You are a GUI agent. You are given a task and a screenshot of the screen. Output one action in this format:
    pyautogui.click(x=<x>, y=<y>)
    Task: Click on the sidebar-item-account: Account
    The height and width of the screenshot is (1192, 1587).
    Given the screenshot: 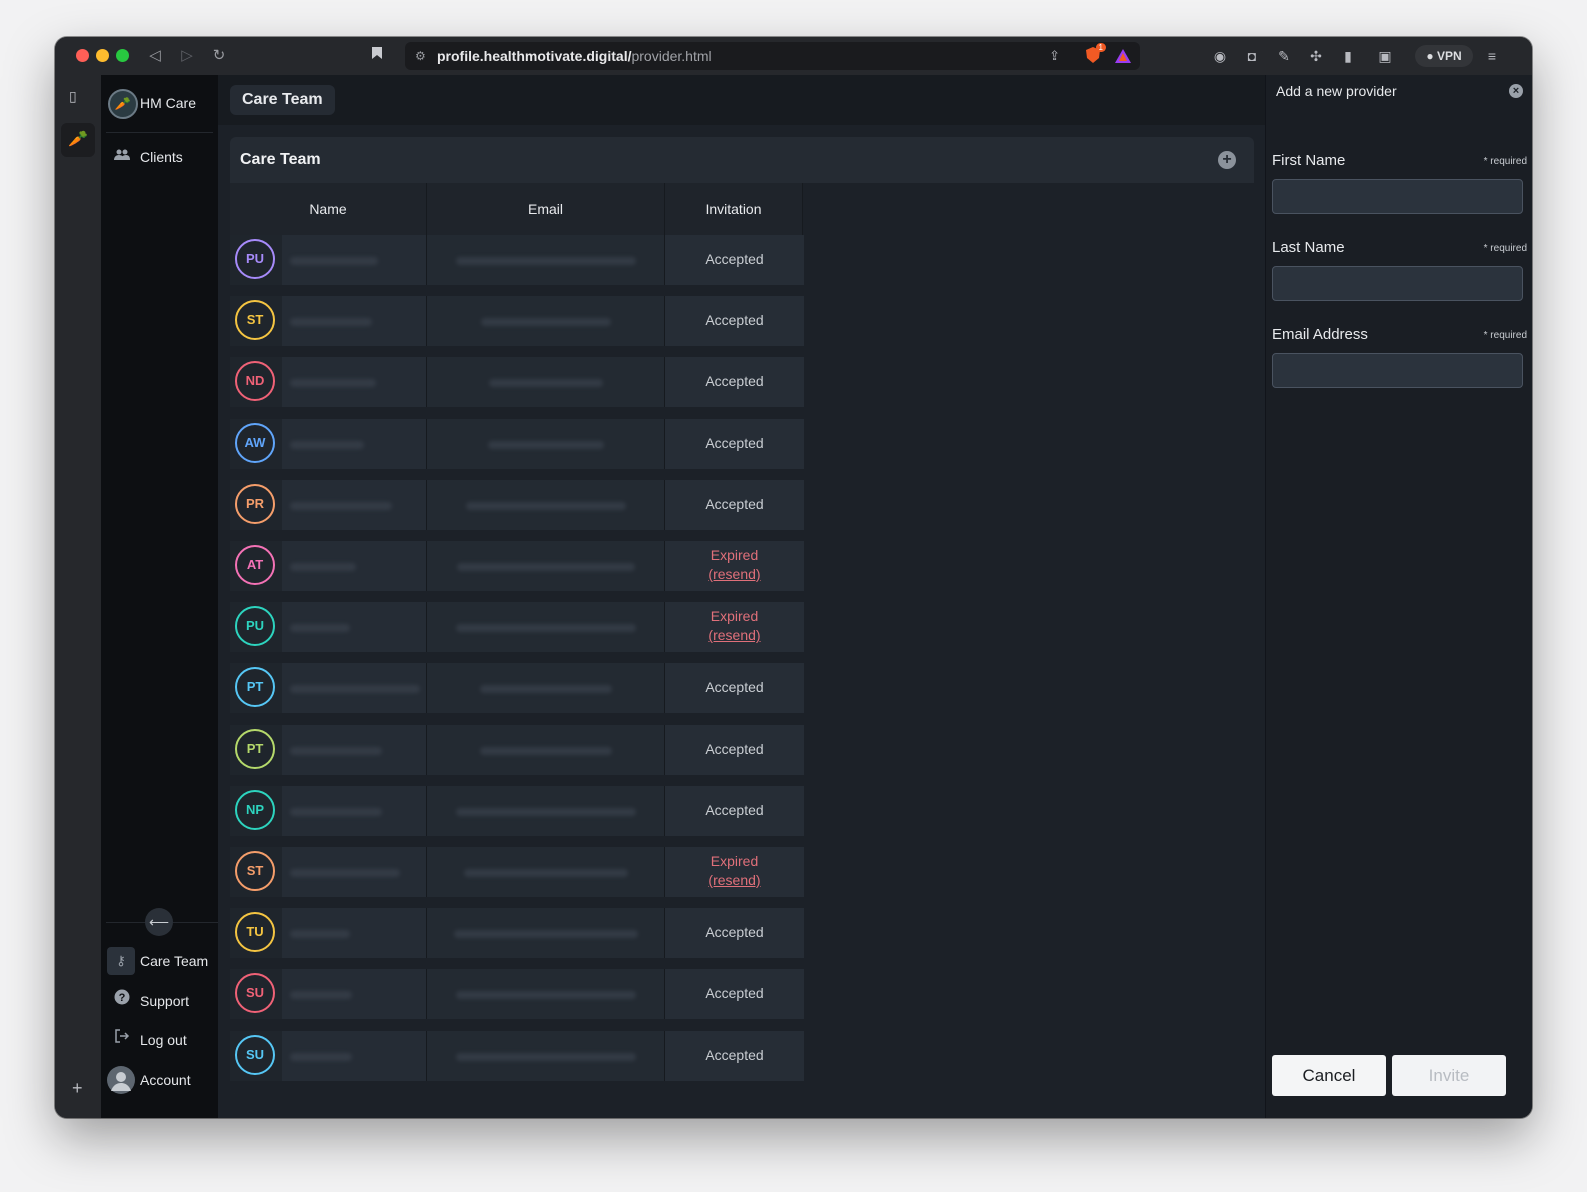 What is the action you would take?
    pyautogui.click(x=162, y=1080)
    